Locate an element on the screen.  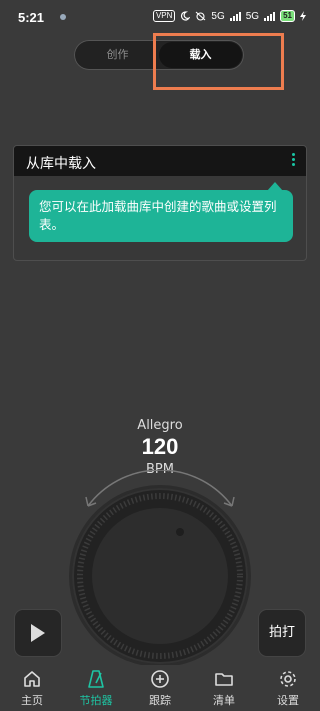
highlight-box is located at coordinates (218, 61).